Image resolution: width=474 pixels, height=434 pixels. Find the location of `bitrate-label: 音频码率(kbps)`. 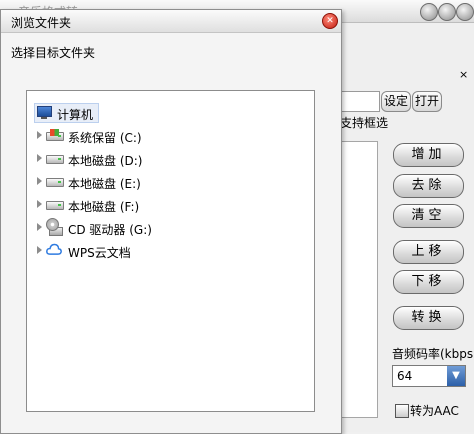

bitrate-label: 音频码率(kbps) is located at coordinates (433, 354).